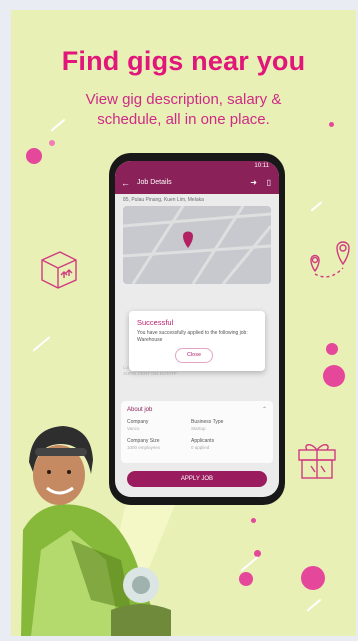 This screenshot has width=358, height=641. What do you see at coordinates (183, 99) in the screenshot?
I see `promo-subline-1: View gig description, salary &` at bounding box center [183, 99].